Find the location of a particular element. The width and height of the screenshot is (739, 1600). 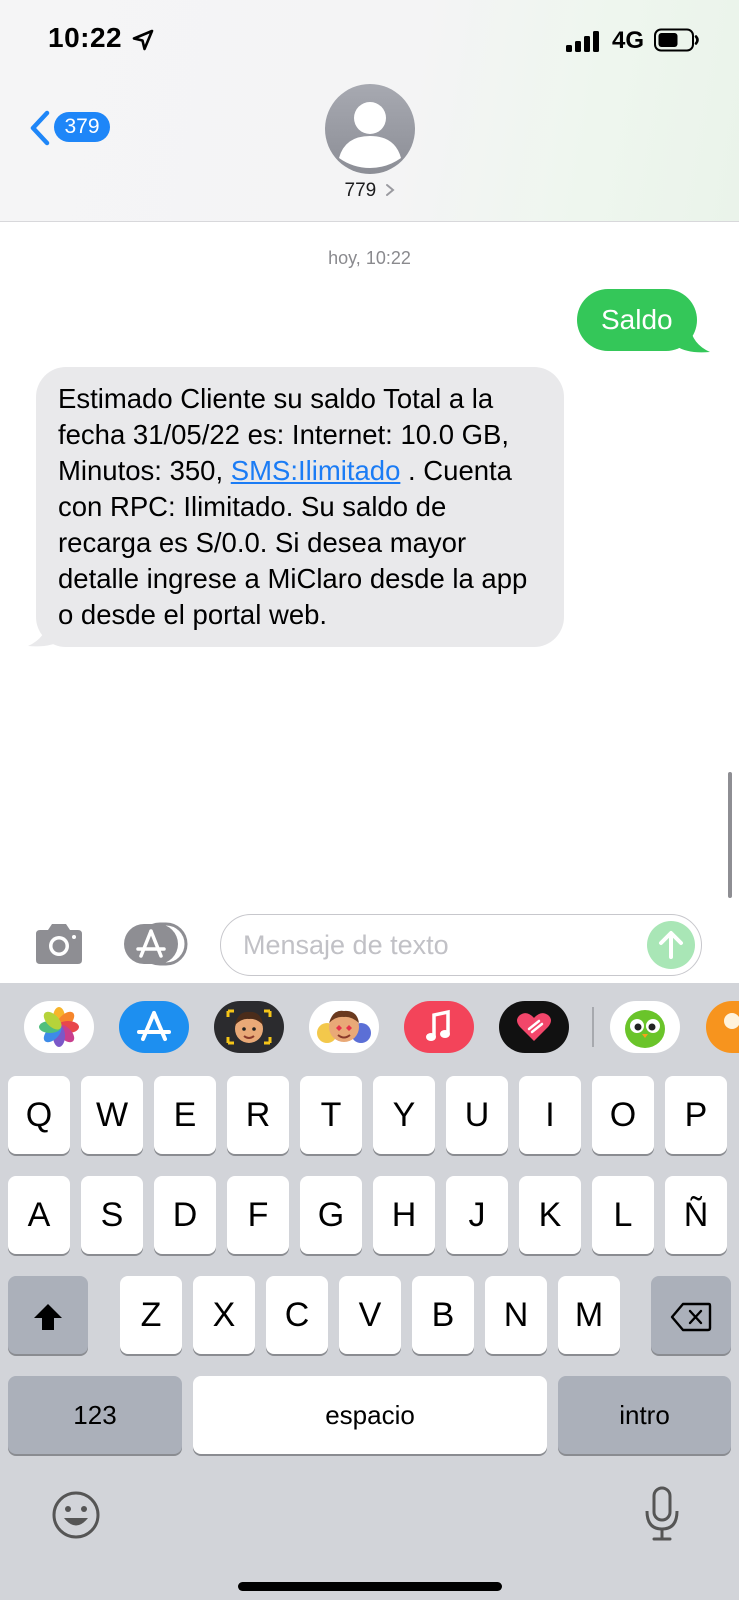

key-y: Y is located at coordinates (404, 1115).